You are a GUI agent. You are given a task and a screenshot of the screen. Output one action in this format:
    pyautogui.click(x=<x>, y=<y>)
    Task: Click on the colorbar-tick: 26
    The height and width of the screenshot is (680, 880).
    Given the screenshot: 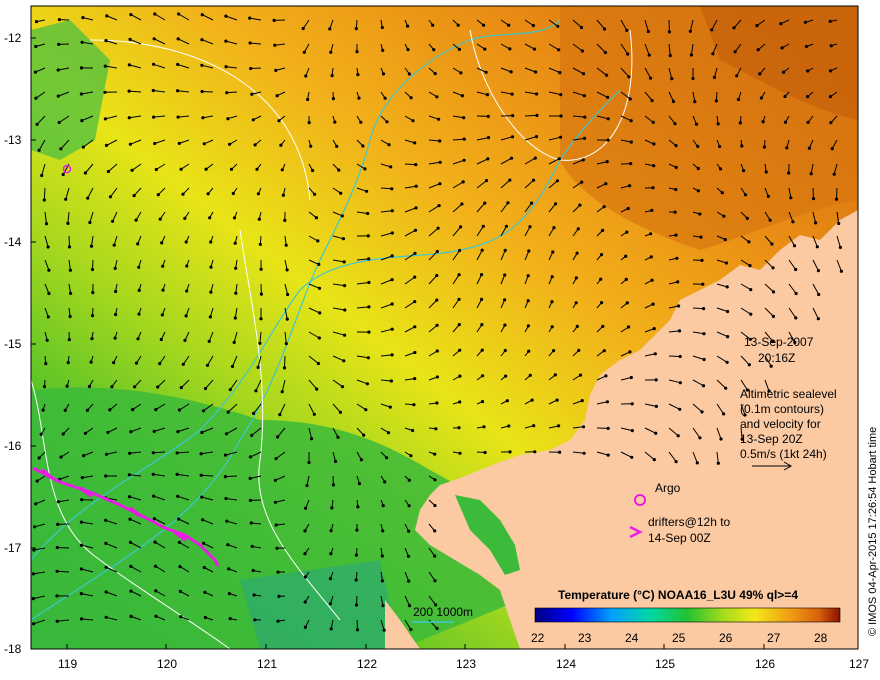 What is the action you would take?
    pyautogui.click(x=726, y=638)
    